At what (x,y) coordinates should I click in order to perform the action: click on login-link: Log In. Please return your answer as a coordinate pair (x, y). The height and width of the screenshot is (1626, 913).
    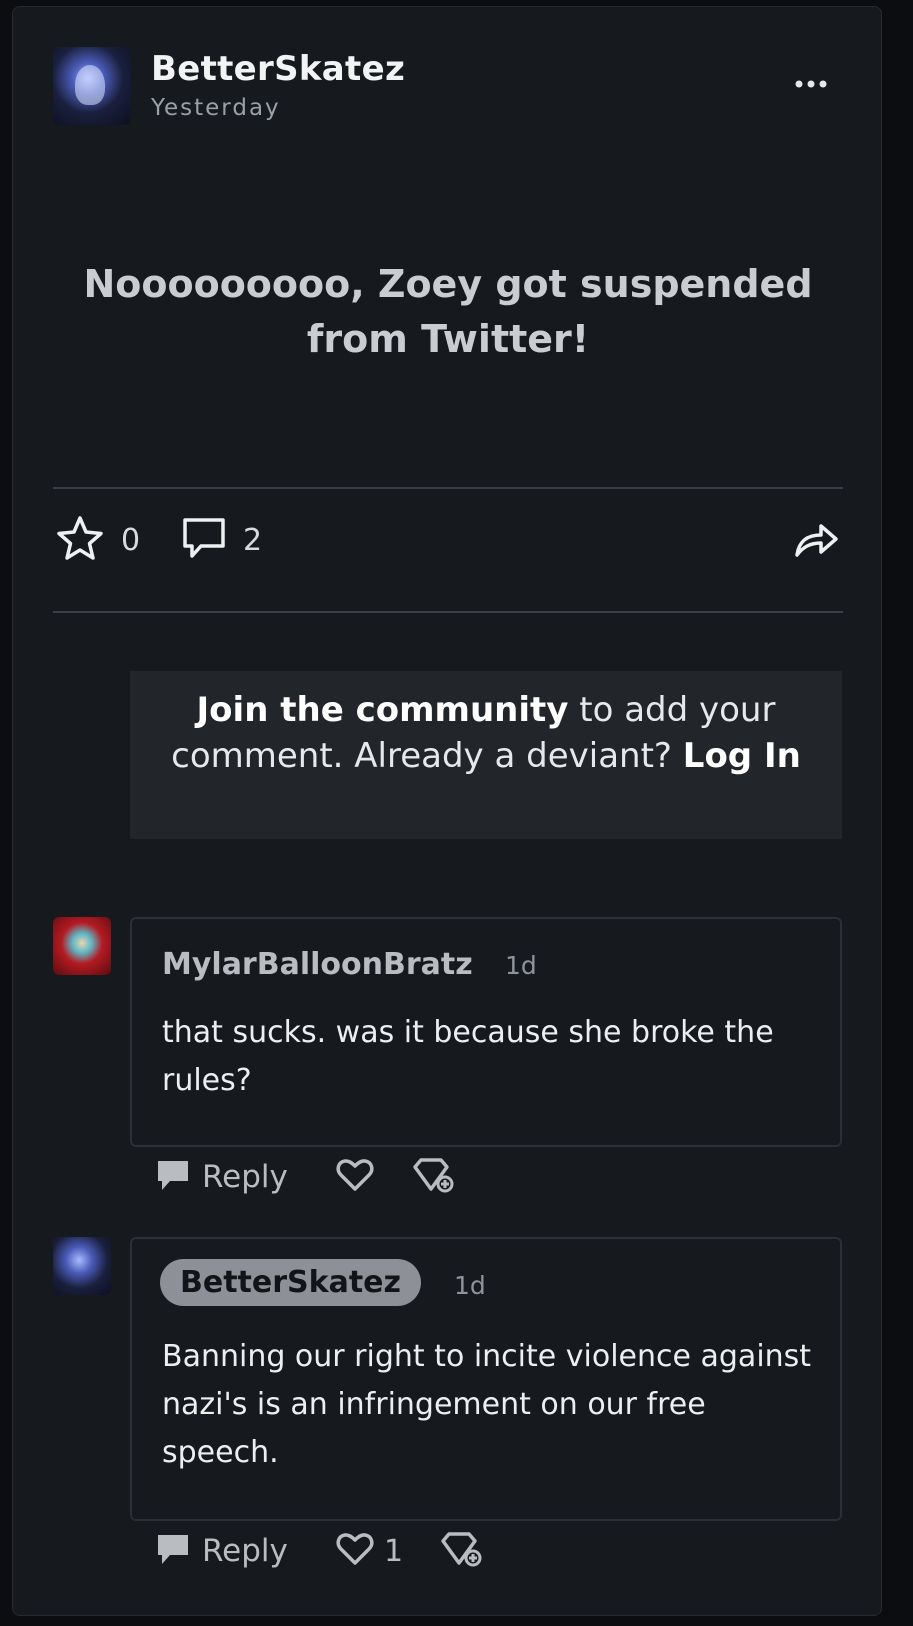
    Looking at the image, I should click on (742, 756).